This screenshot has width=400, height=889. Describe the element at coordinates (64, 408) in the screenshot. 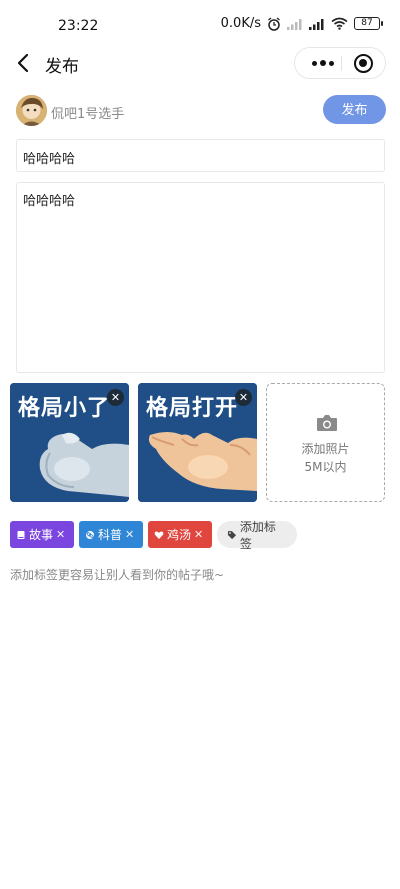

I see `photo-caption: 格局小了` at that location.